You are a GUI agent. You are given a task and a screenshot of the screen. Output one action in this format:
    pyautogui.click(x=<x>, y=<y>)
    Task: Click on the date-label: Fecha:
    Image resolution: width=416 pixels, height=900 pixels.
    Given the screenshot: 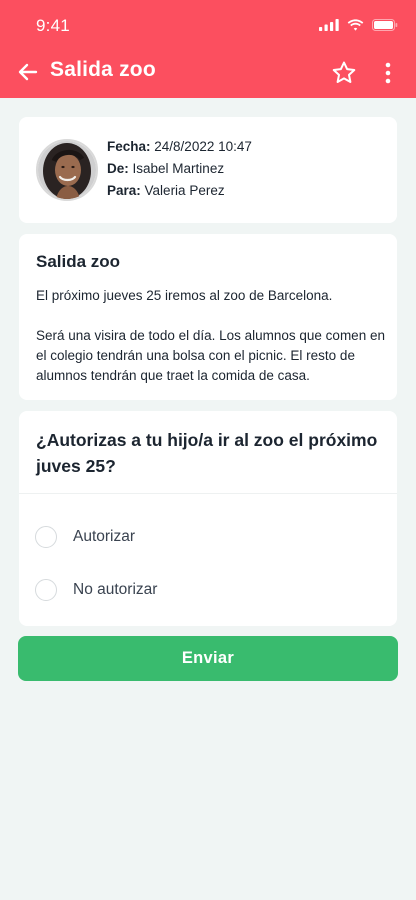 What is the action you would take?
    pyautogui.click(x=129, y=146)
    